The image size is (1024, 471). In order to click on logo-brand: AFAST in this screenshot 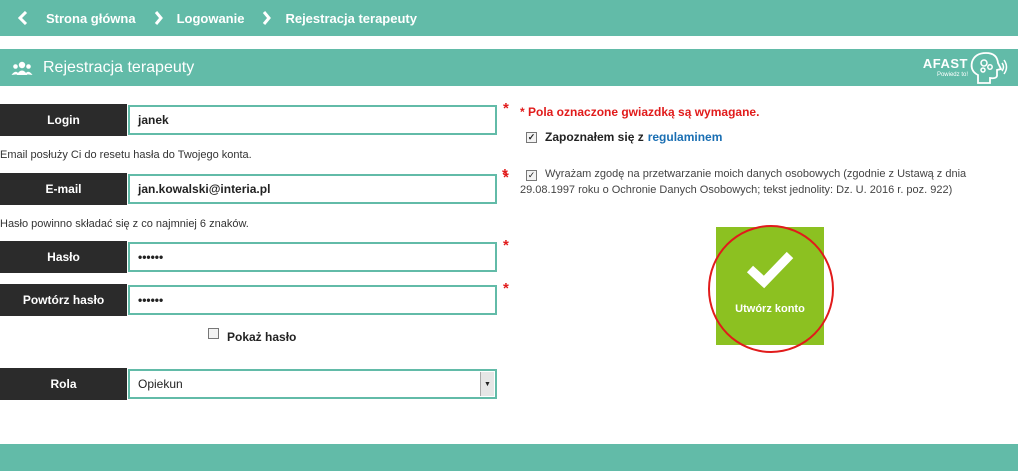, I will do `click(945, 63)`.